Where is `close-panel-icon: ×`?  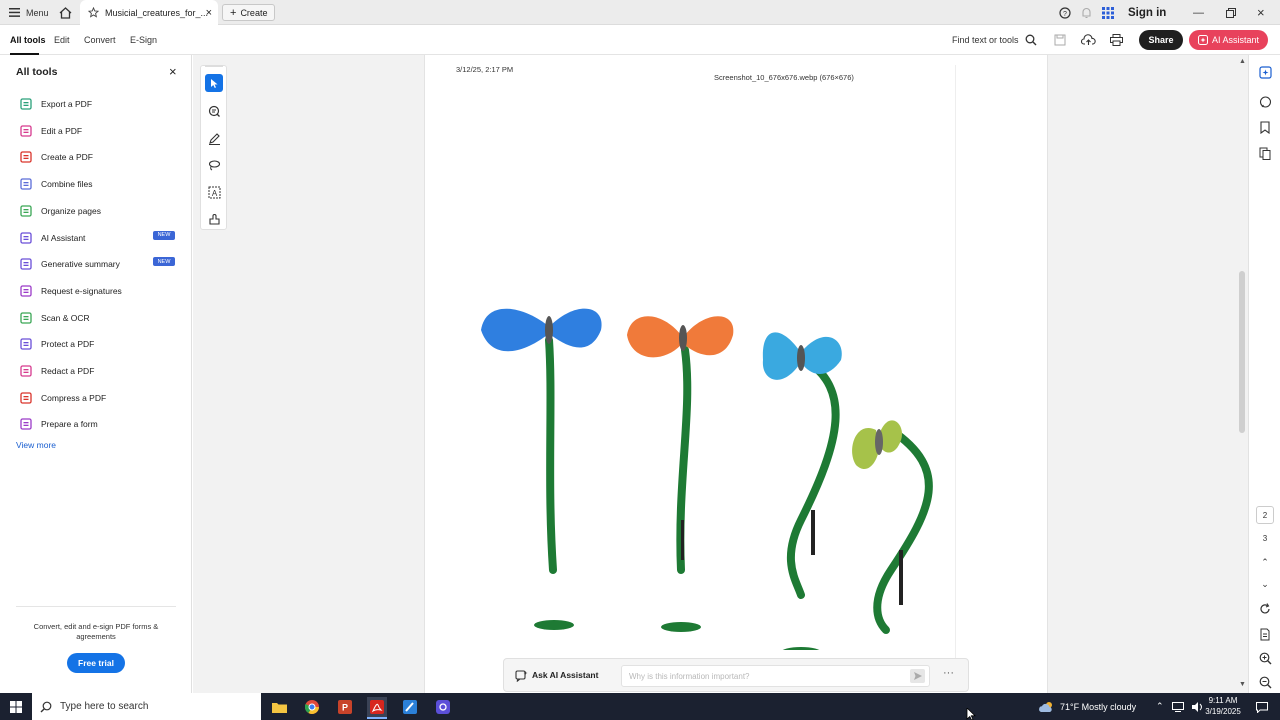
close-panel-icon: × is located at coordinates (173, 71).